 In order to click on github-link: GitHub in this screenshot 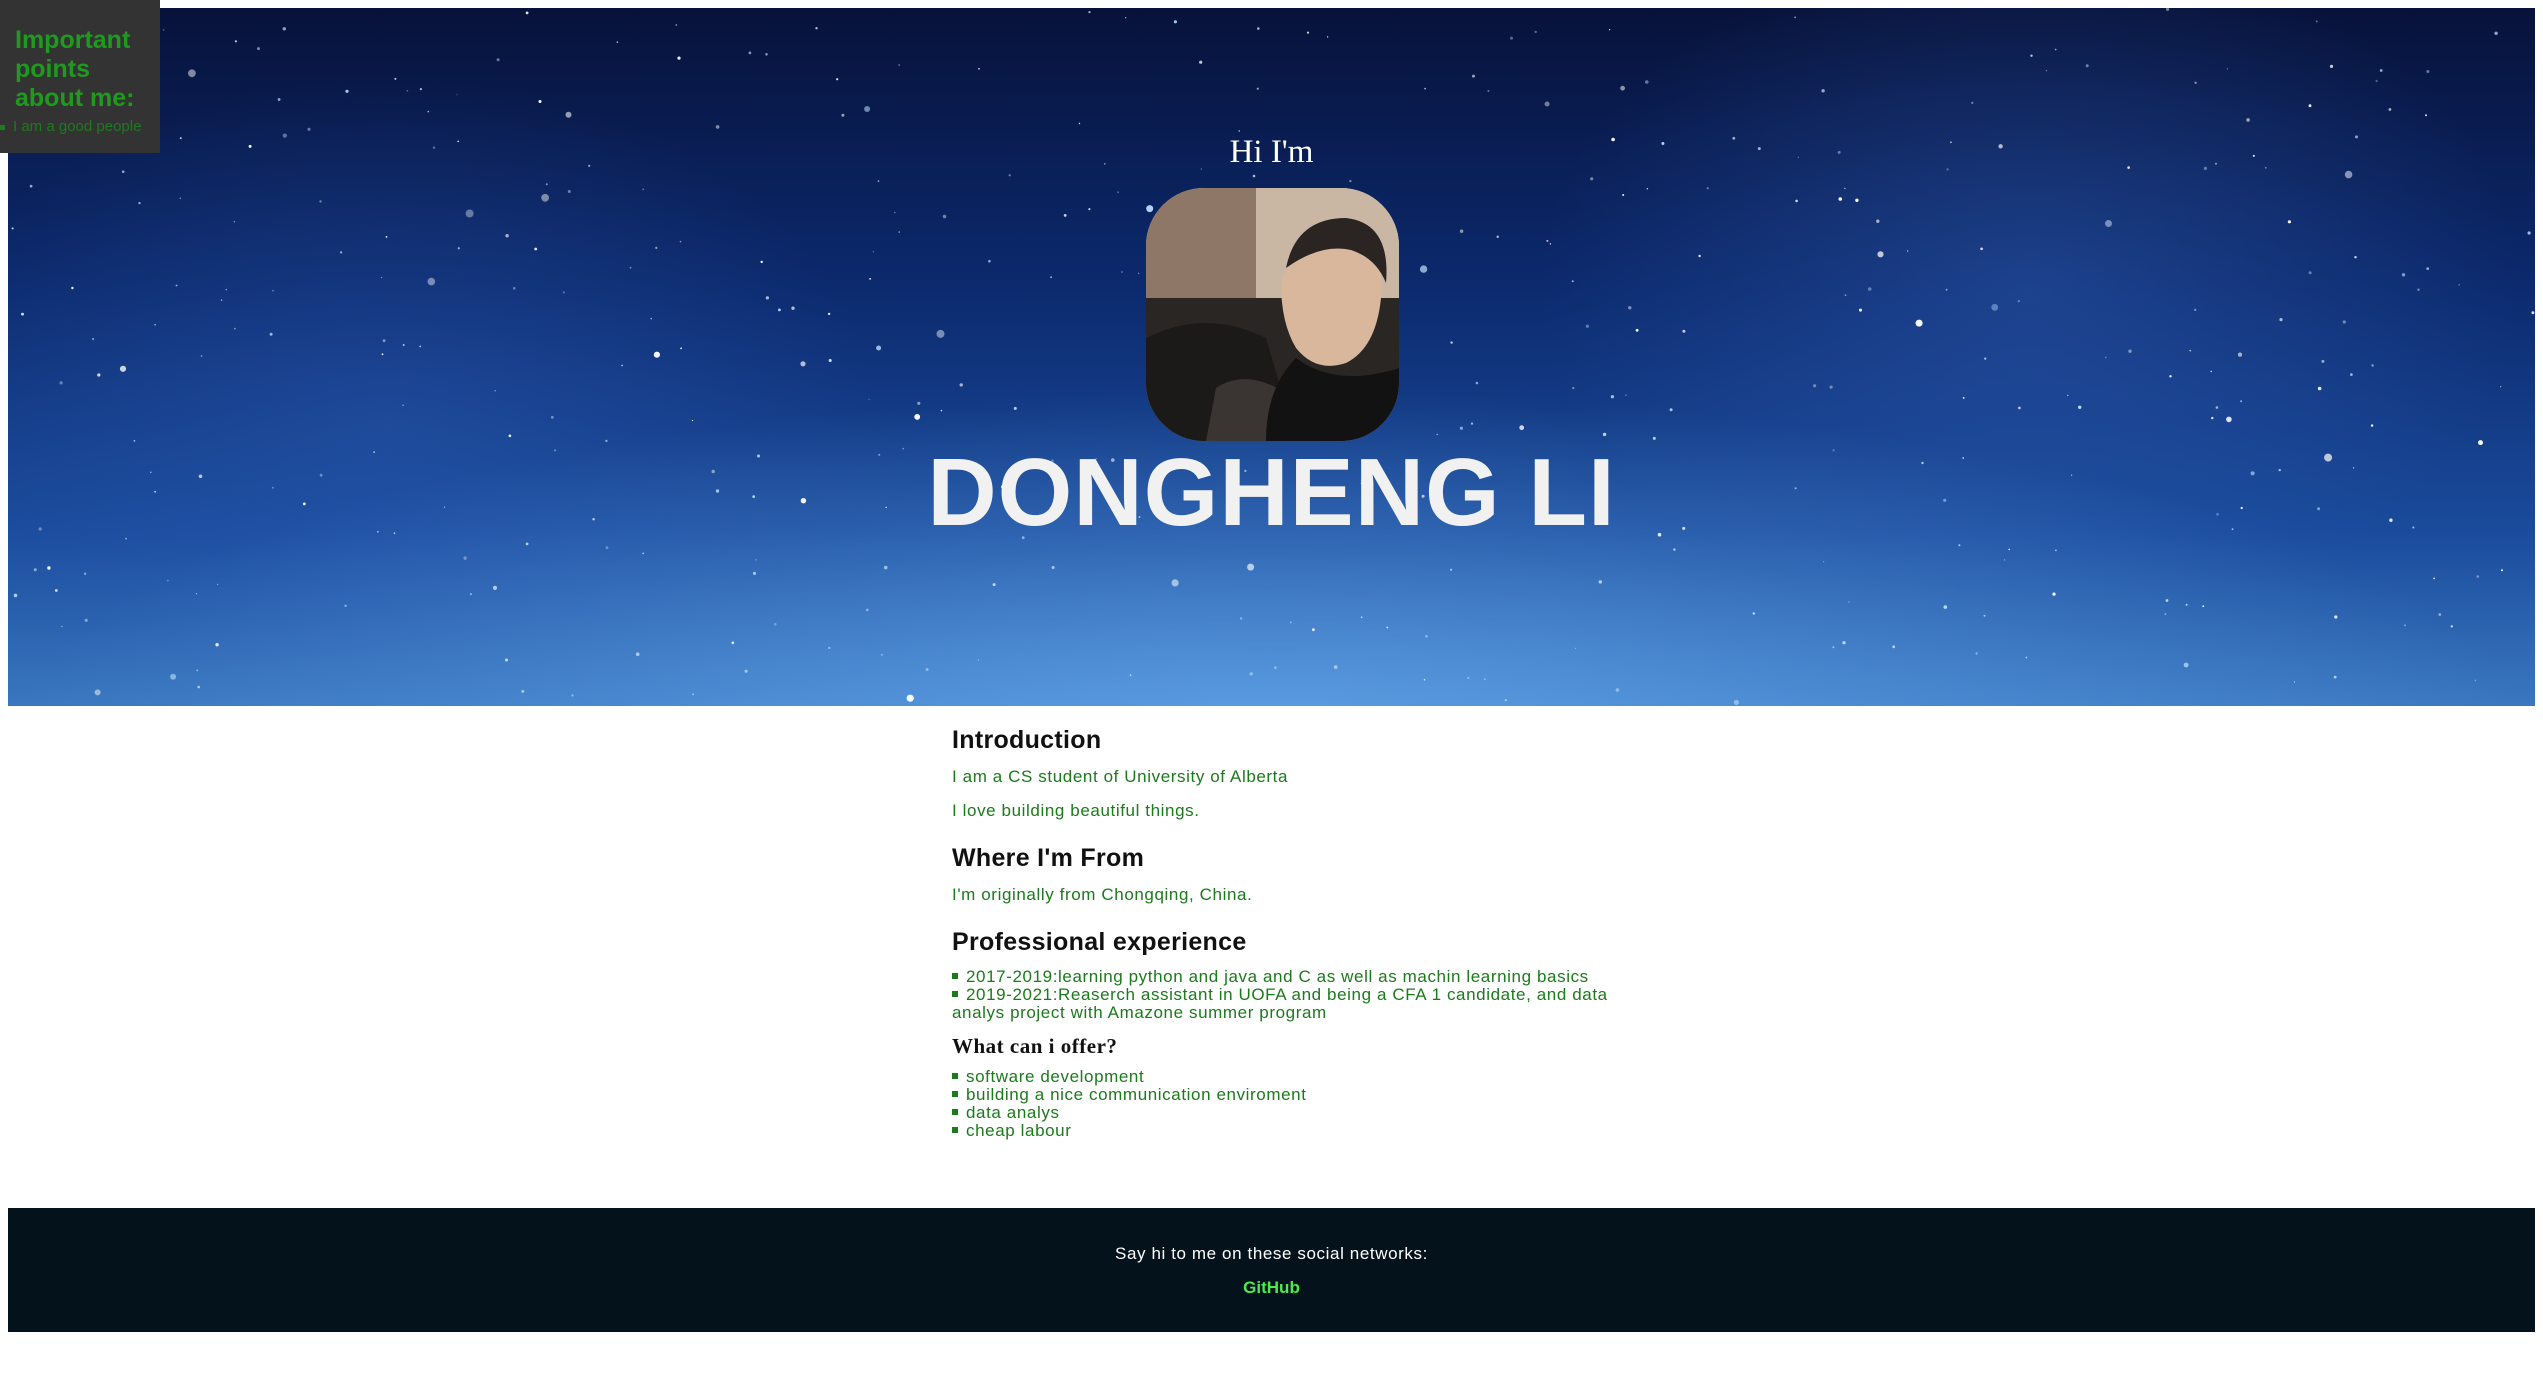, I will do `click(1271, 1288)`.